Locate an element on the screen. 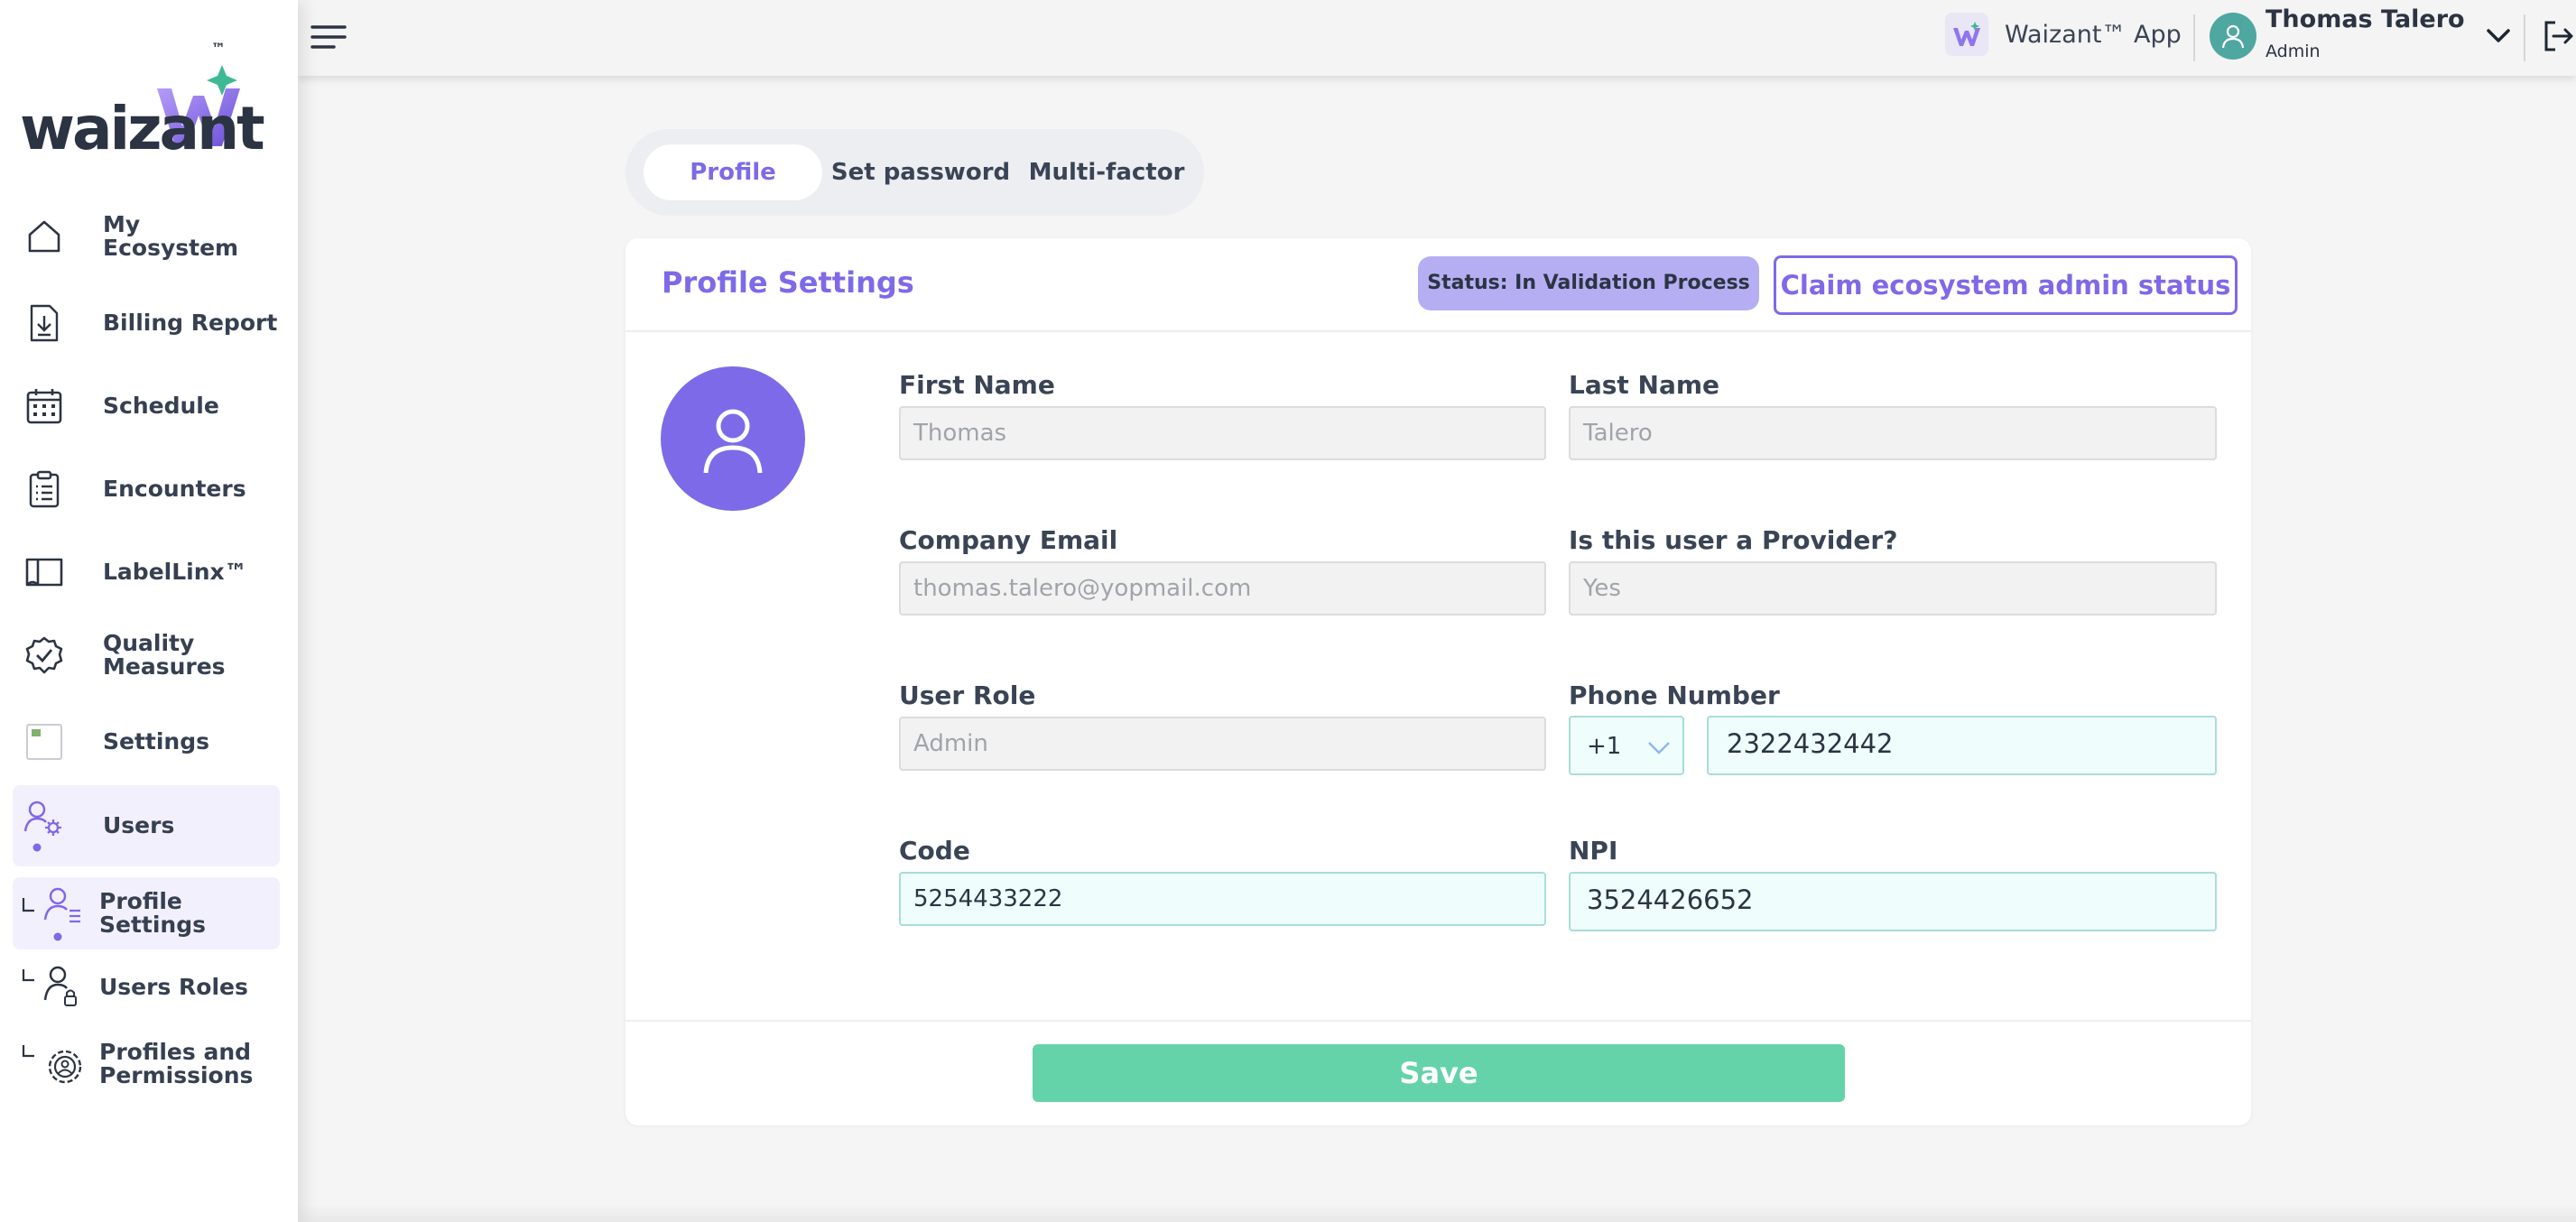  sidebar-item-my-ecosystem: My Ecosystem is located at coordinates (146, 236).